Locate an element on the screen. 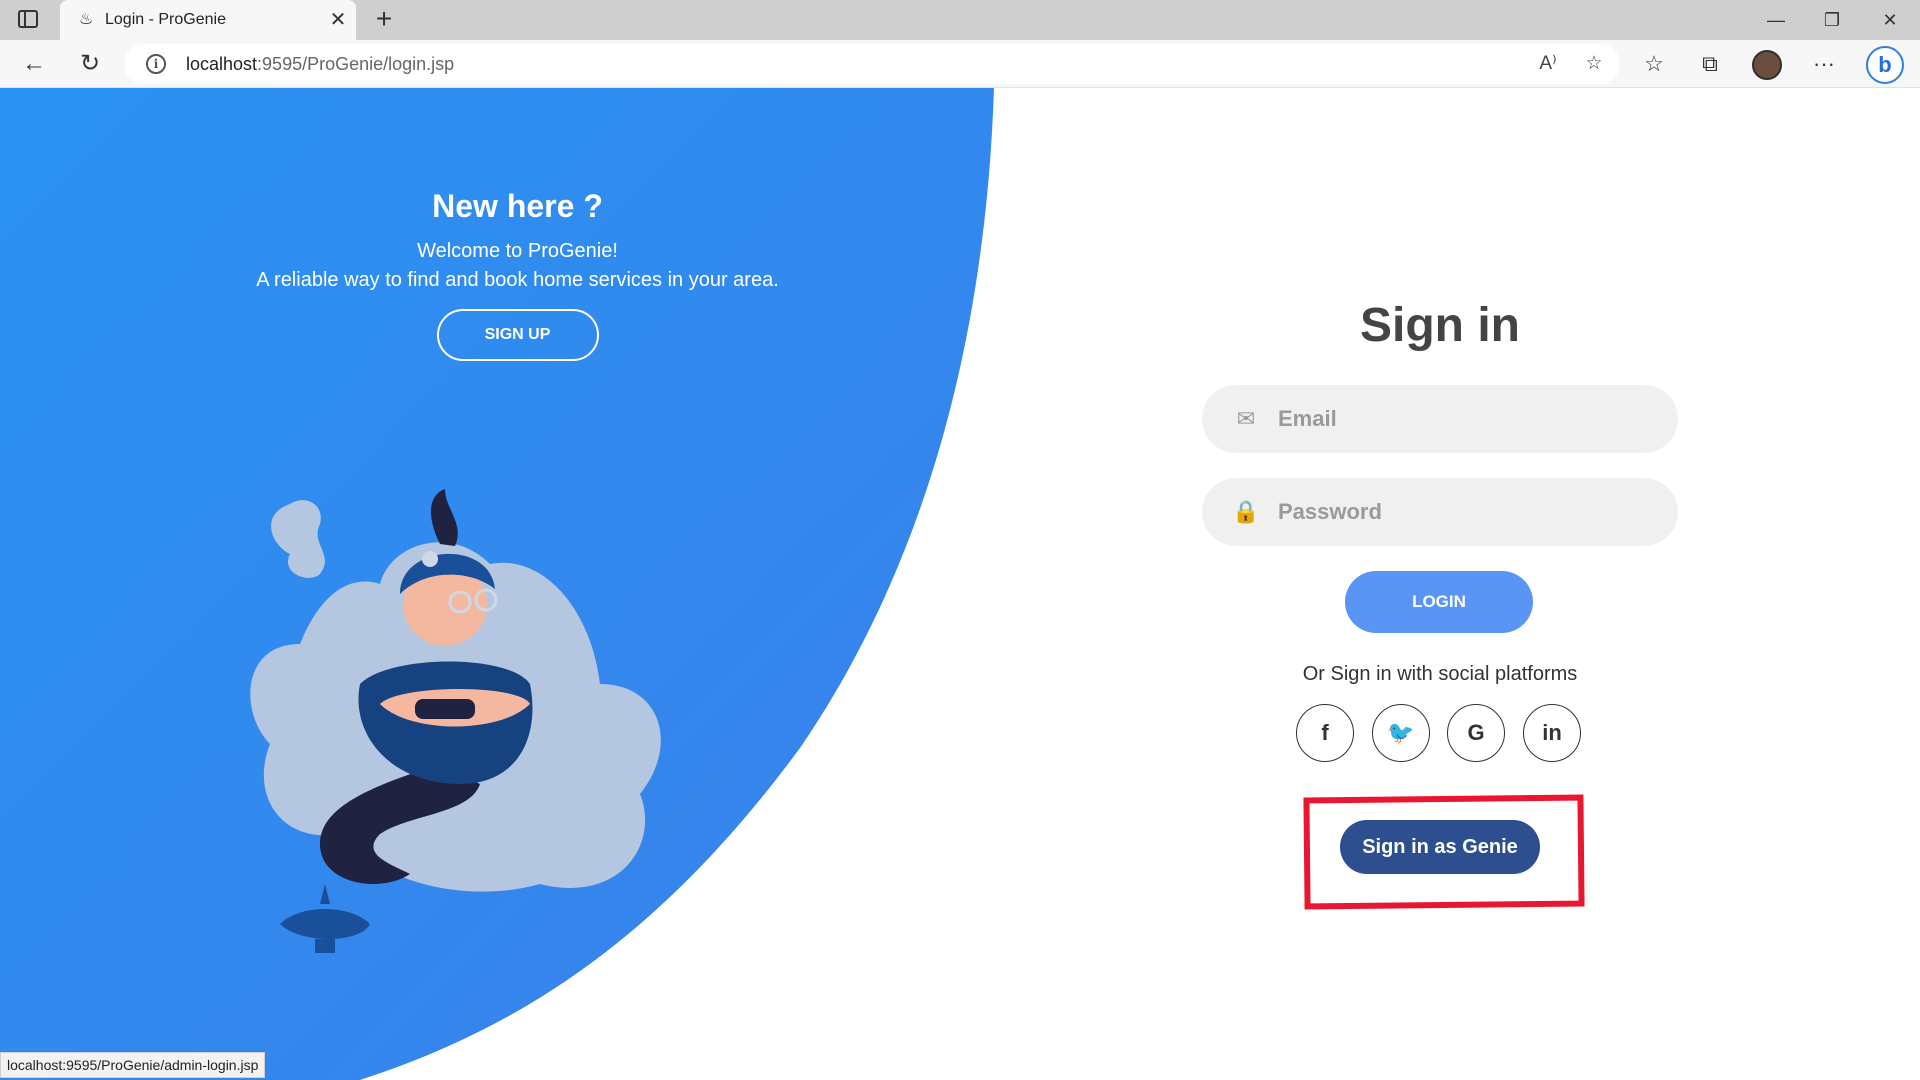 This screenshot has height=1080, width=1920. genie-lamp-favicon-icon: ♨ is located at coordinates (86, 19).